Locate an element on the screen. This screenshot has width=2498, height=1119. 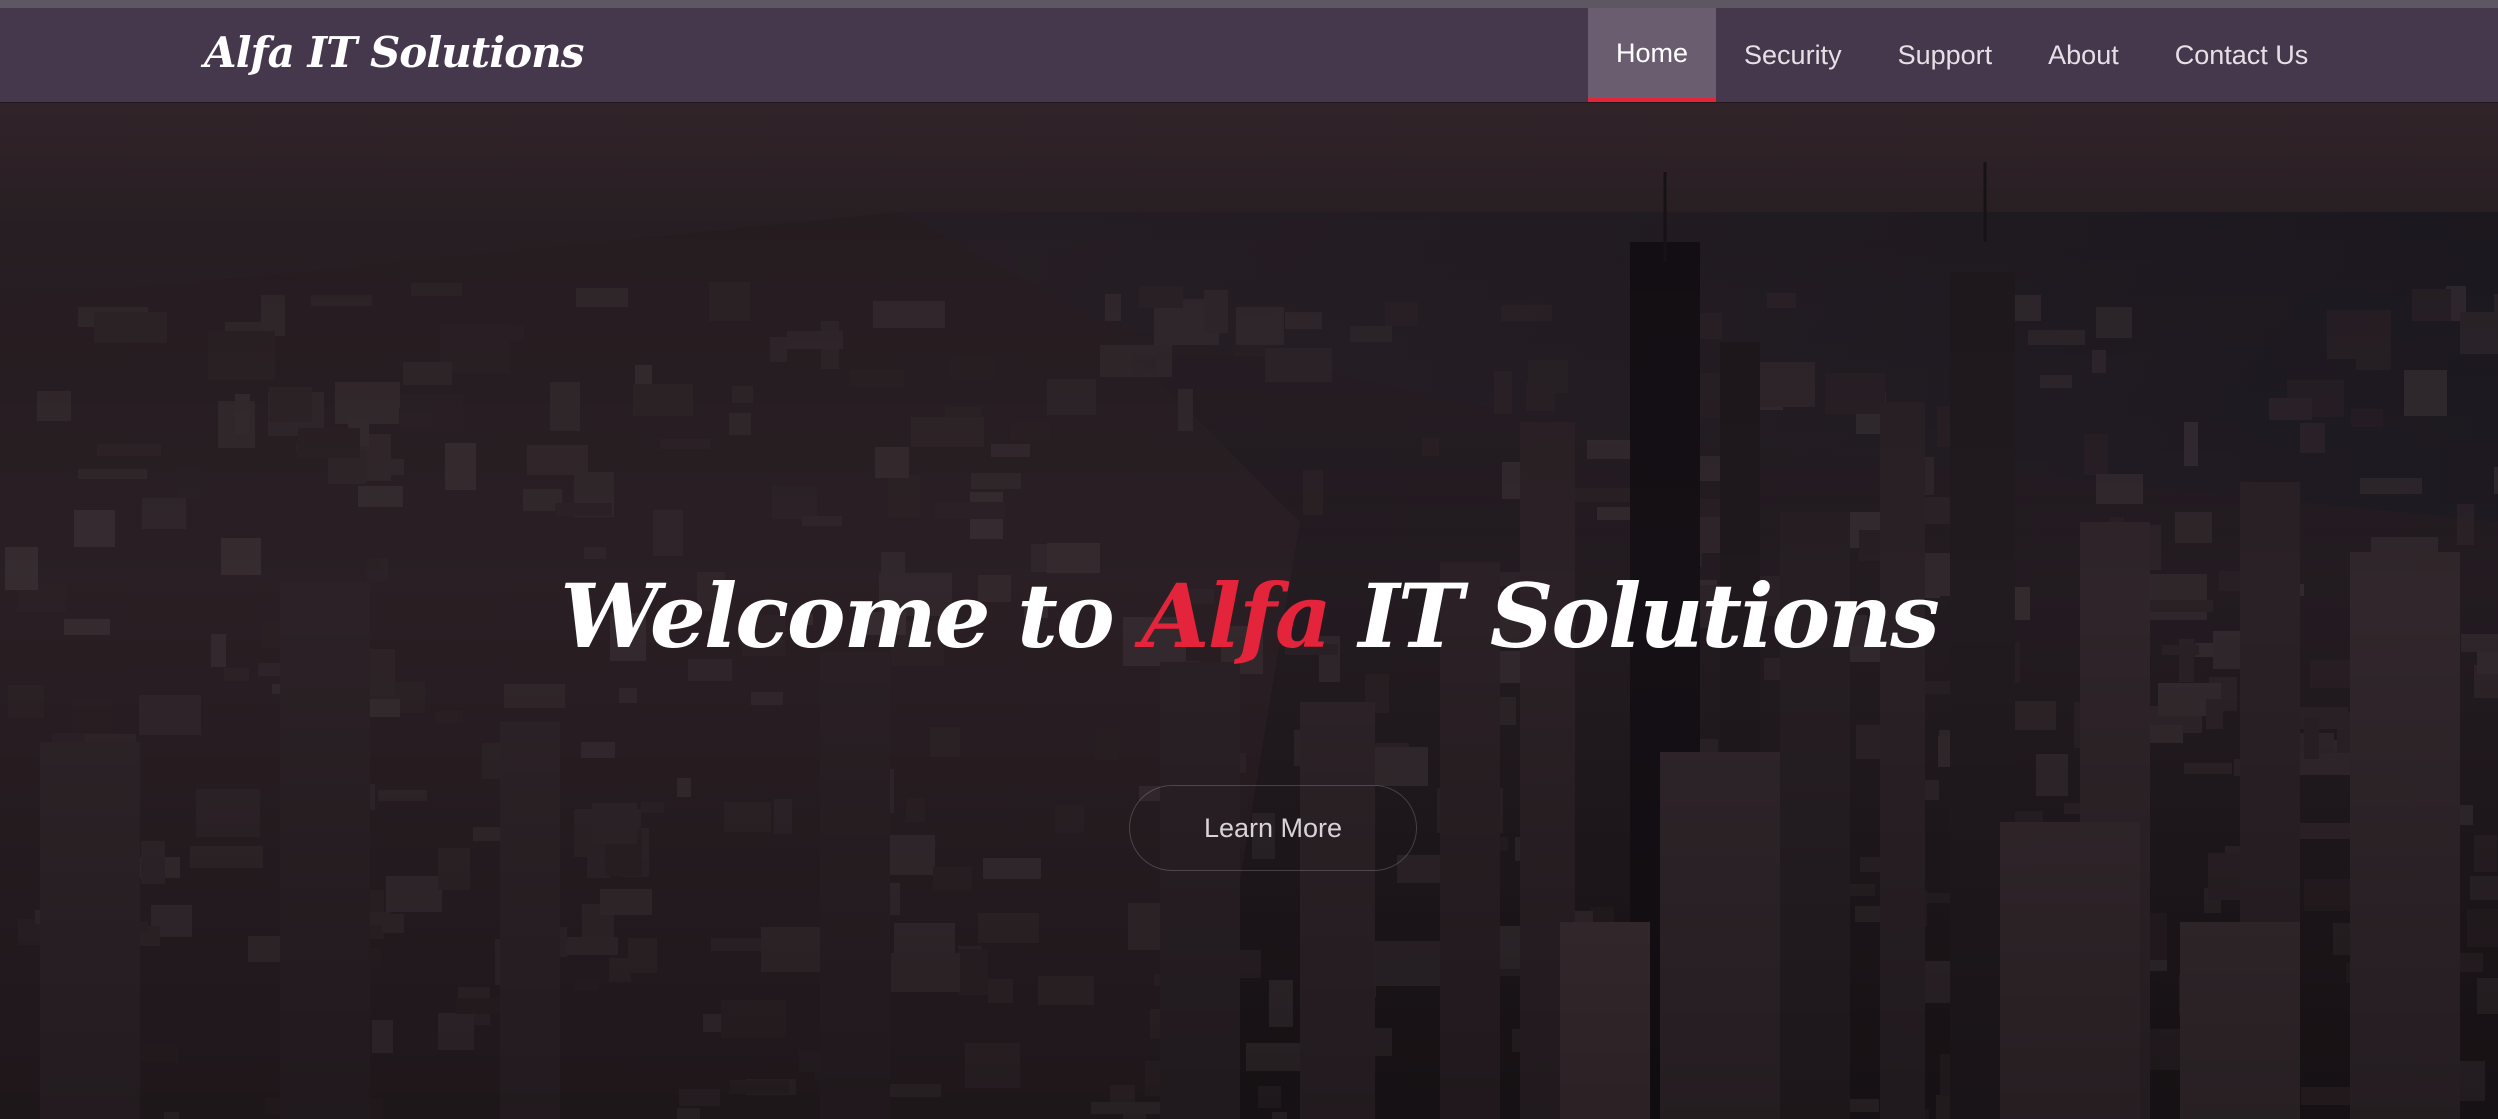
hero-title-prefix: Welcome to is located at coordinates (851, 616).